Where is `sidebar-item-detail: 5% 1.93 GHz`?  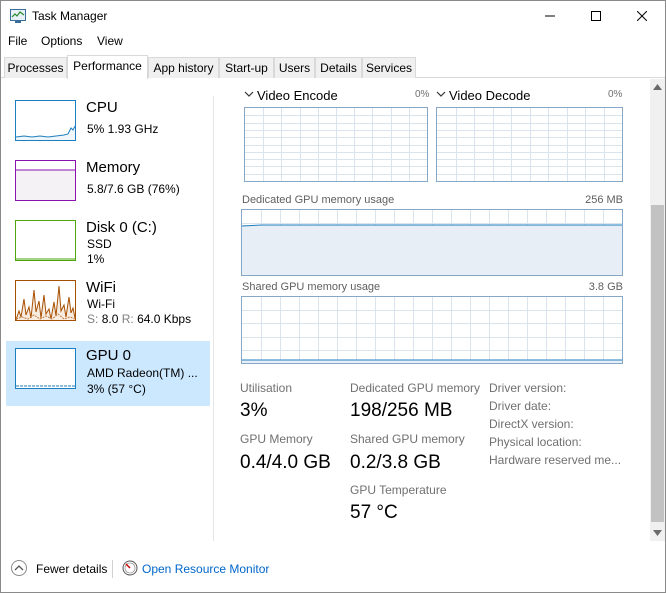
sidebar-item-detail: 5% 1.93 GHz is located at coordinates (123, 129).